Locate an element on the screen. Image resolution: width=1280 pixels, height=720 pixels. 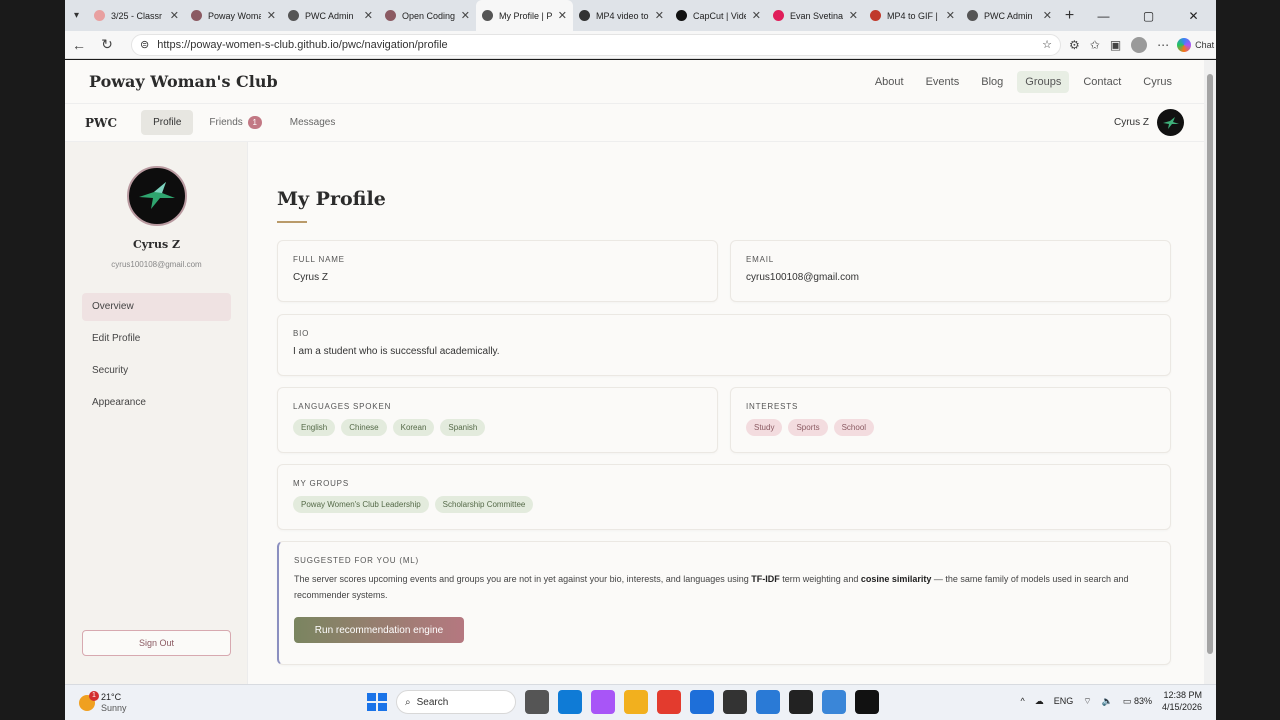
browser-tab: Open Coding ✕ is located at coordinates (427, 15).